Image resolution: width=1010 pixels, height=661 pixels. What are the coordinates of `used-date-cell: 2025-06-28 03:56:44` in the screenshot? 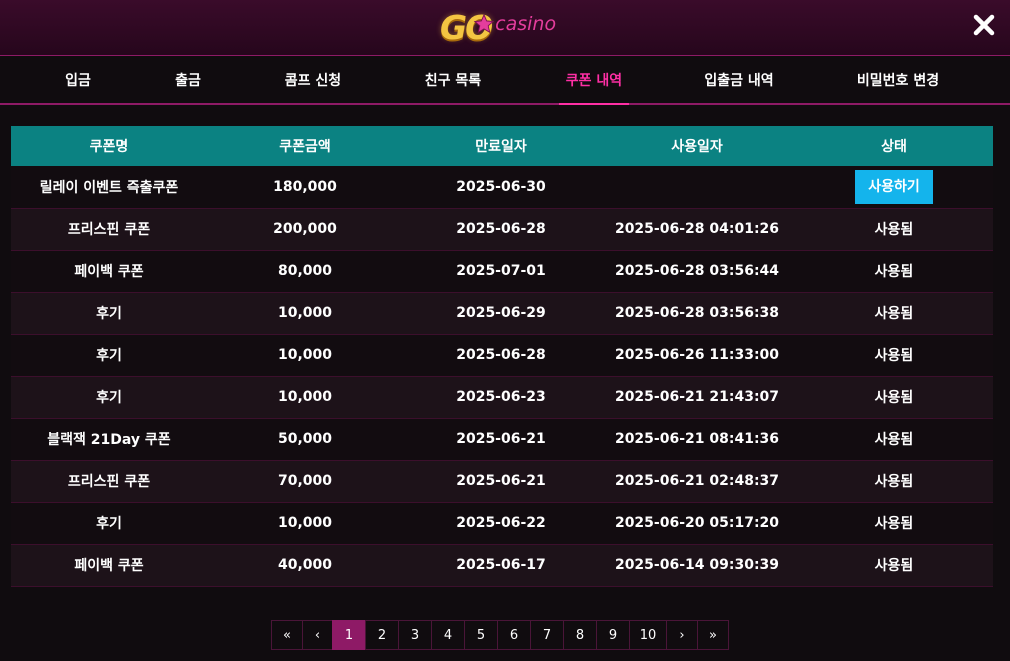 It's located at (697, 271).